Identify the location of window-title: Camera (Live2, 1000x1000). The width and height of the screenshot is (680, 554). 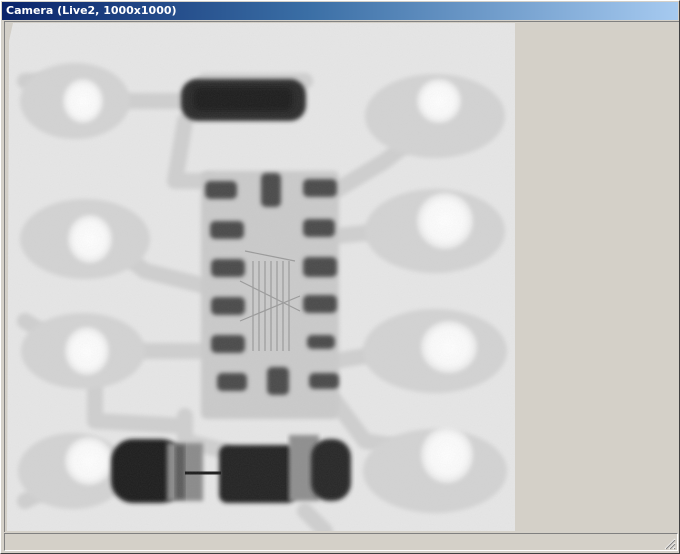
(340, 11).